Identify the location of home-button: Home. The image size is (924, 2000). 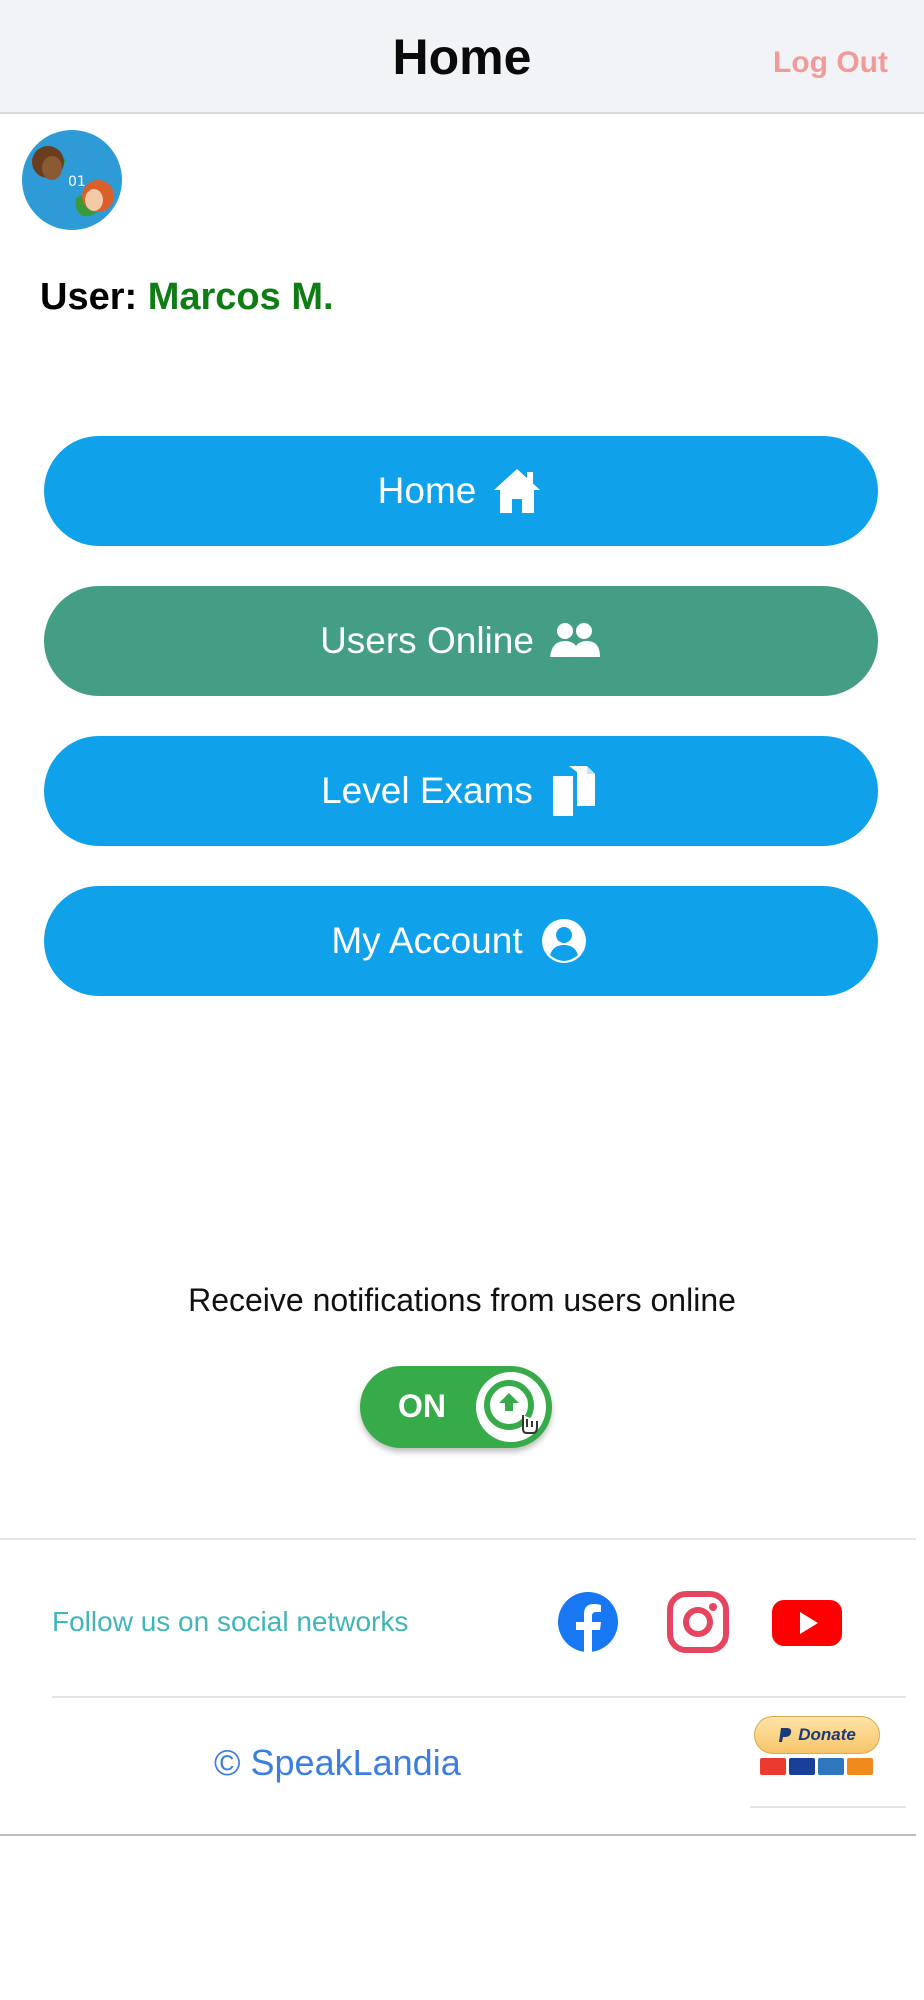
(461, 491).